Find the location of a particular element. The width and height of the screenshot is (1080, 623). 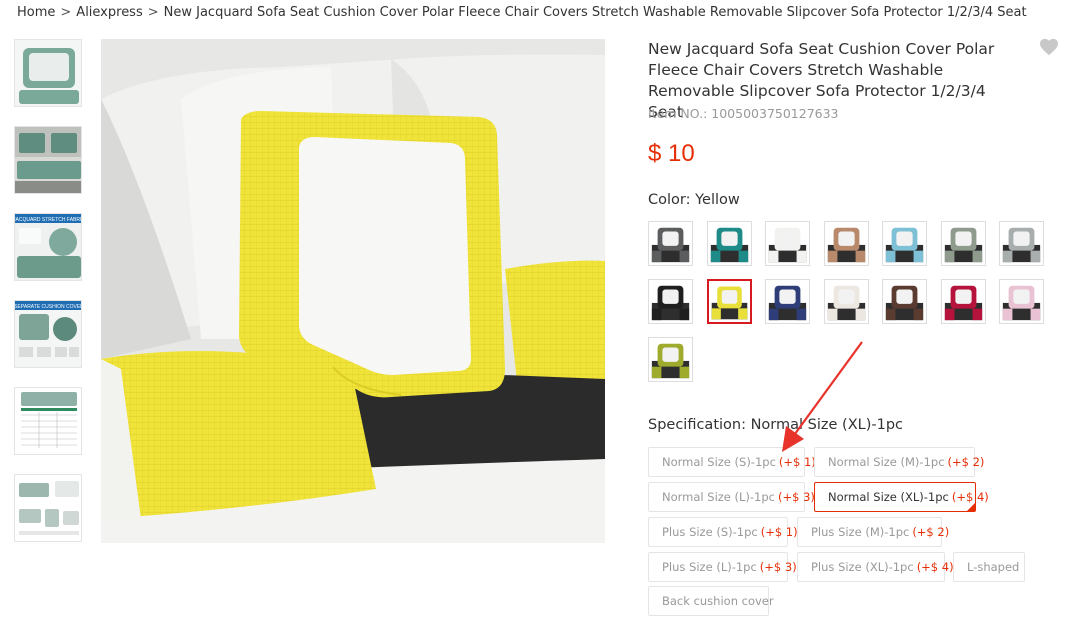

spec-option-2: Normal Size (M)-1pc (+$ 2) is located at coordinates (899, 462).